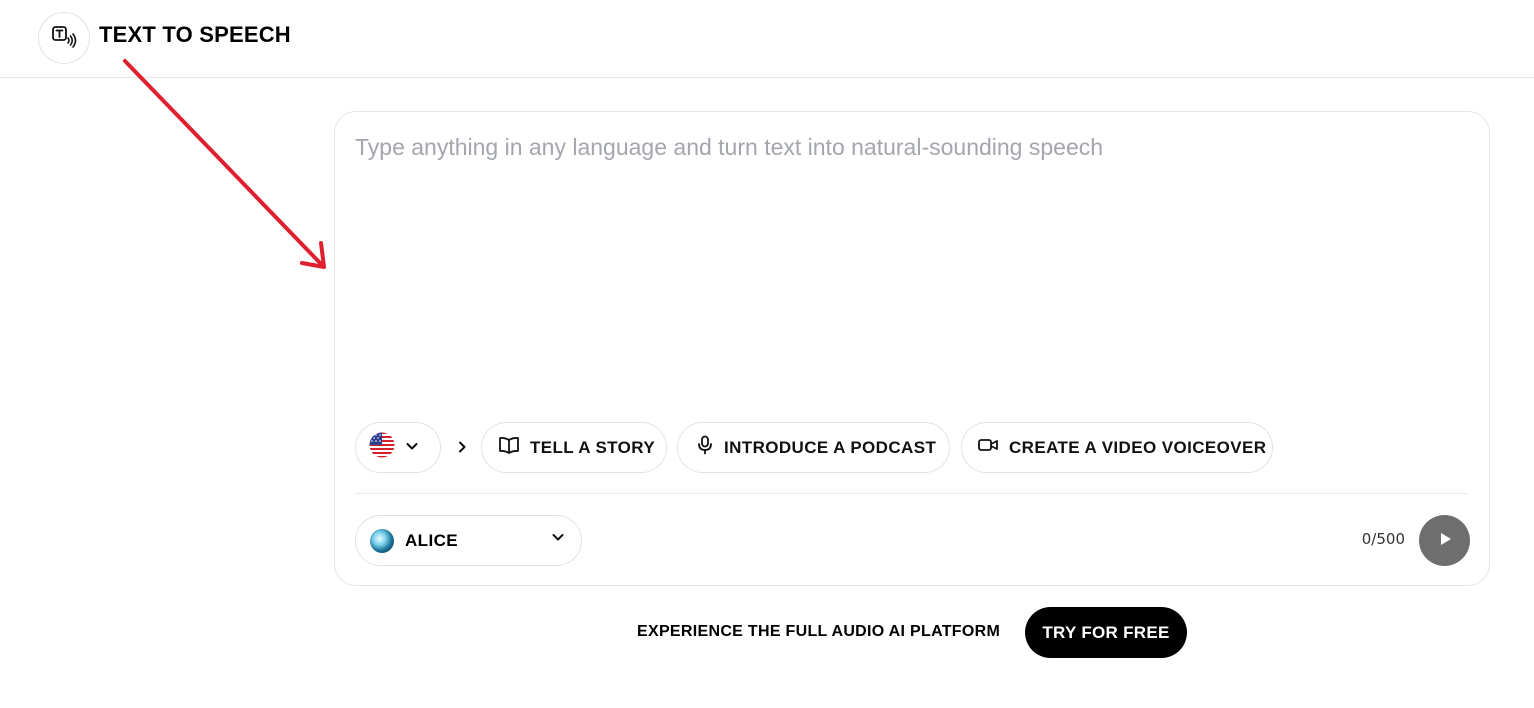  I want to click on character-count: 0/500, so click(1383, 539).